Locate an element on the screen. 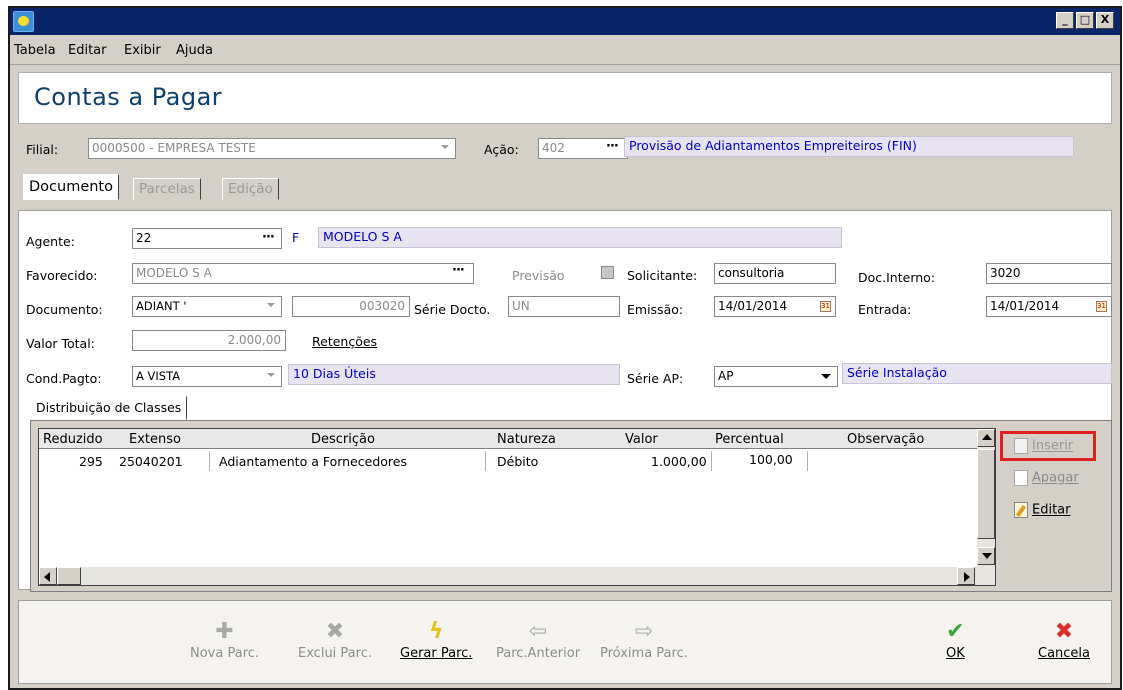  page-title: Contas a Pagar is located at coordinates (128, 97).